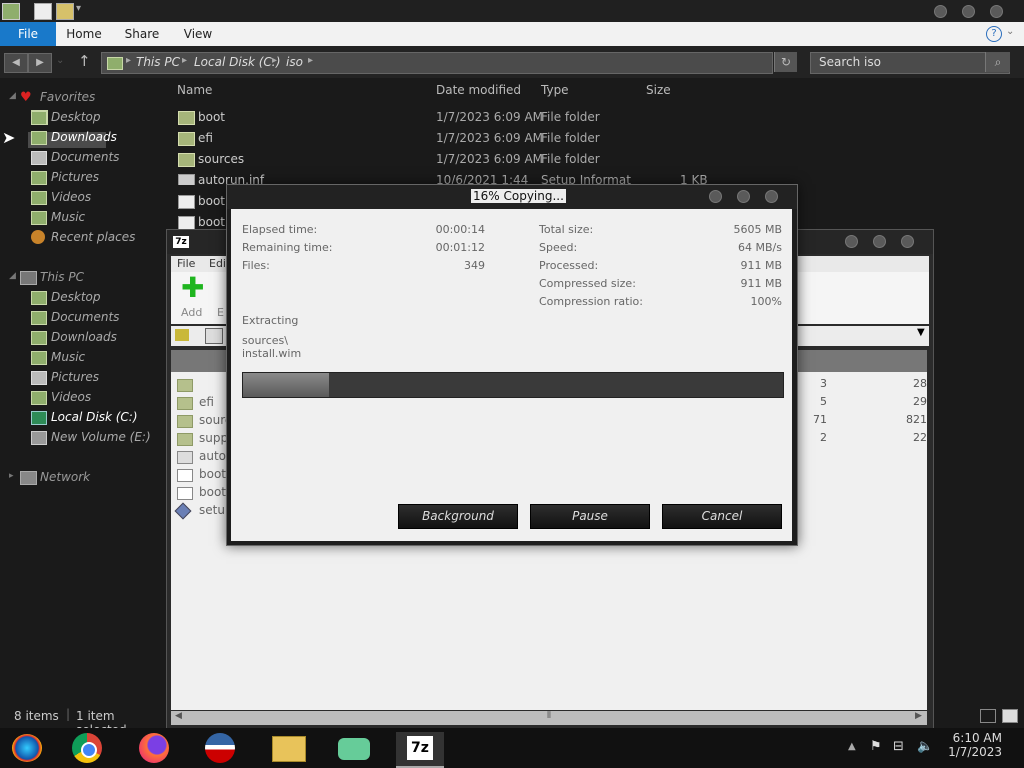 The image size is (1024, 768). I want to click on dropdown-arrow-icon: ▼, so click(921, 332).